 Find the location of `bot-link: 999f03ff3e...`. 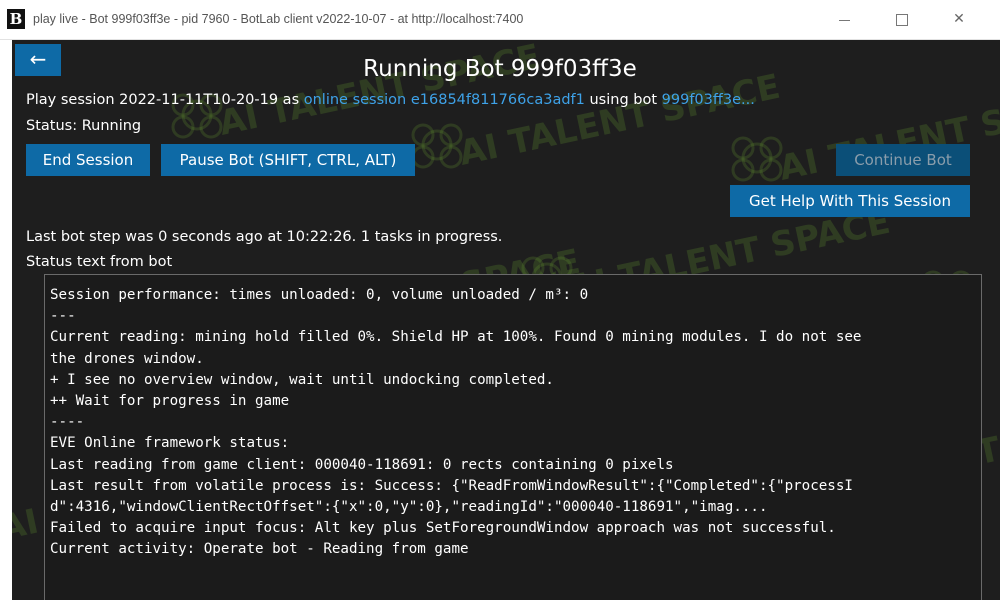

bot-link: 999f03ff3e... is located at coordinates (708, 100).